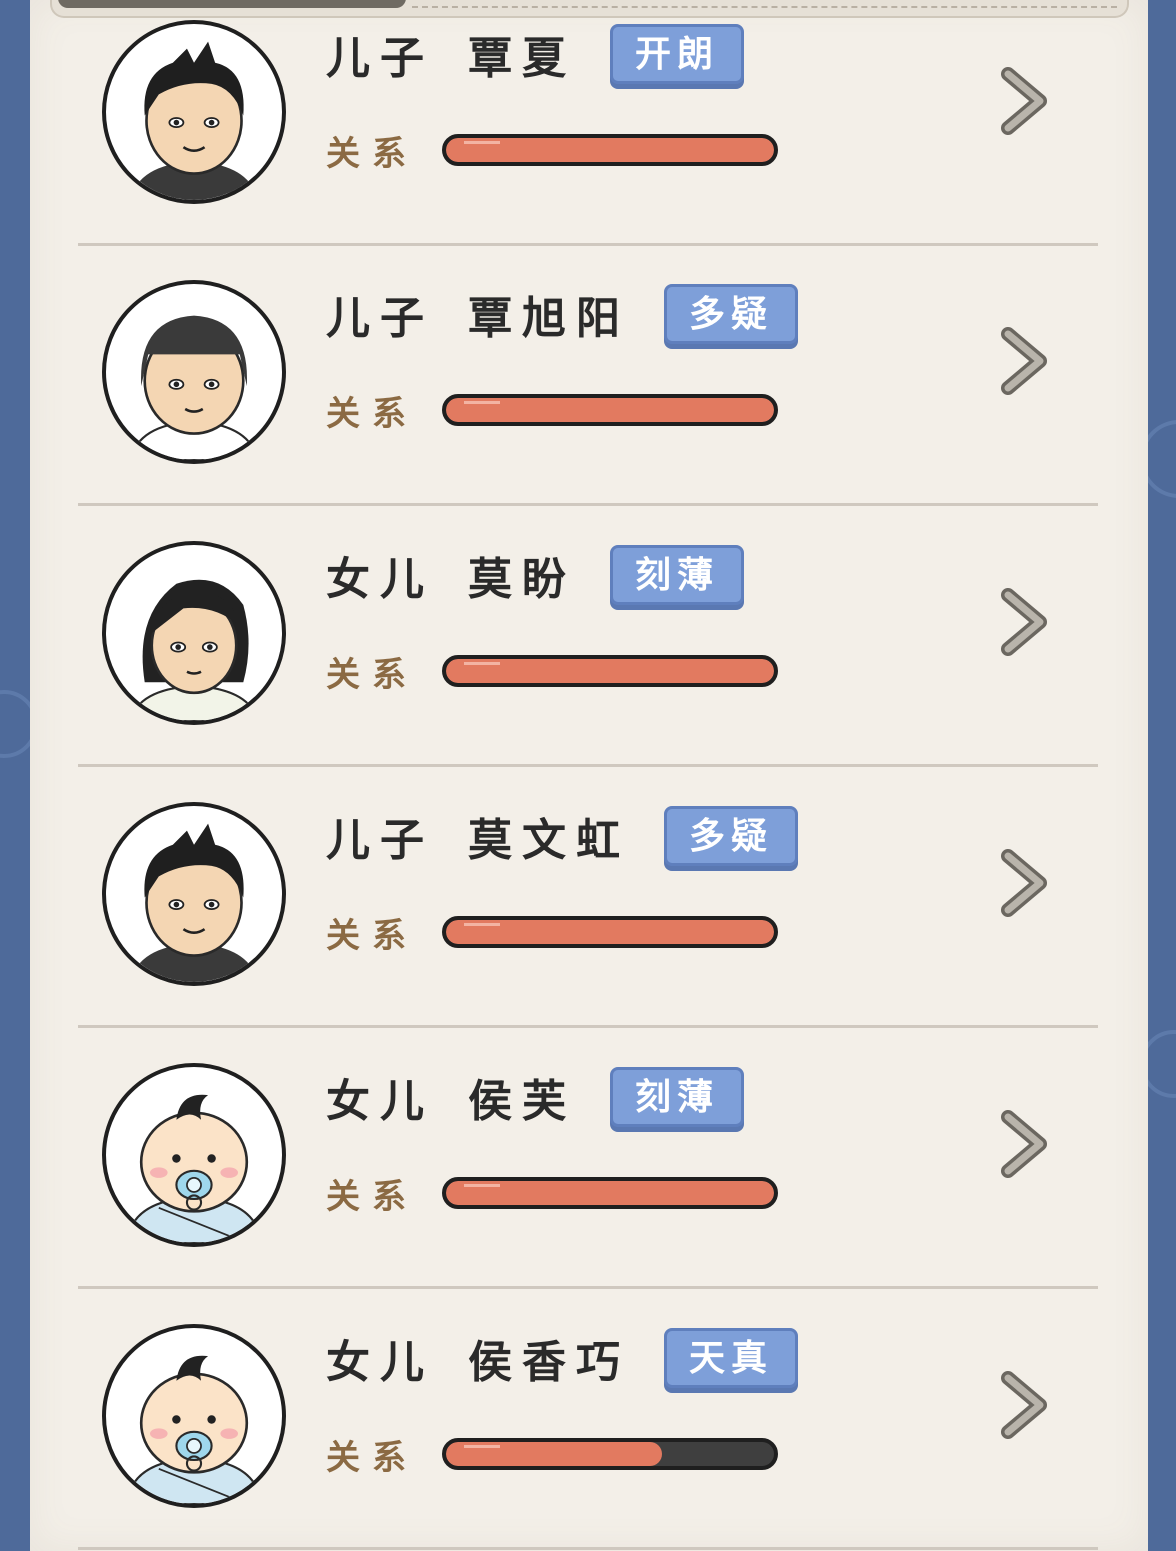  I want to click on family-member-row: 儿子 覃夏 开朗 关系, so click(588, 123).